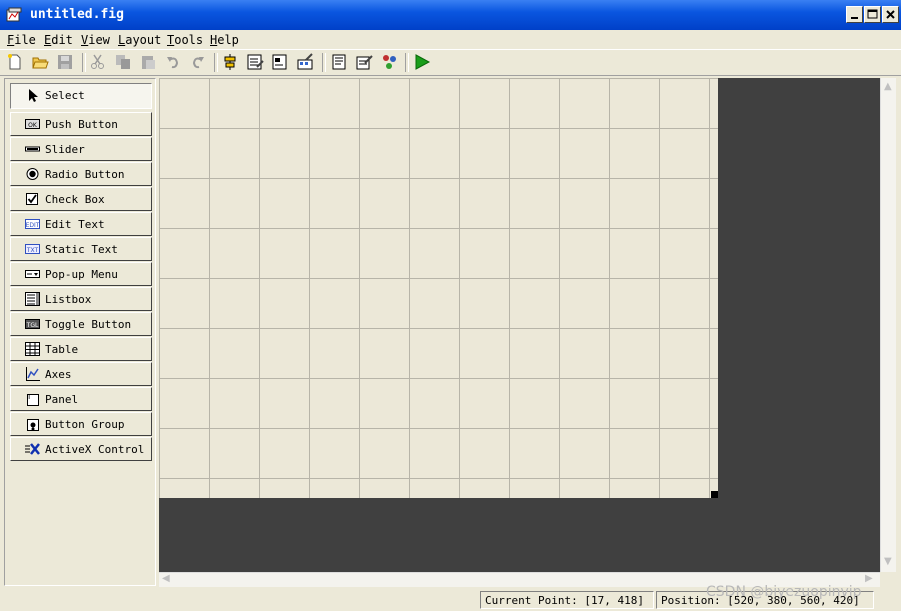  What do you see at coordinates (81, 374) in the screenshot?
I see `palette-axes-button: Axes` at bounding box center [81, 374].